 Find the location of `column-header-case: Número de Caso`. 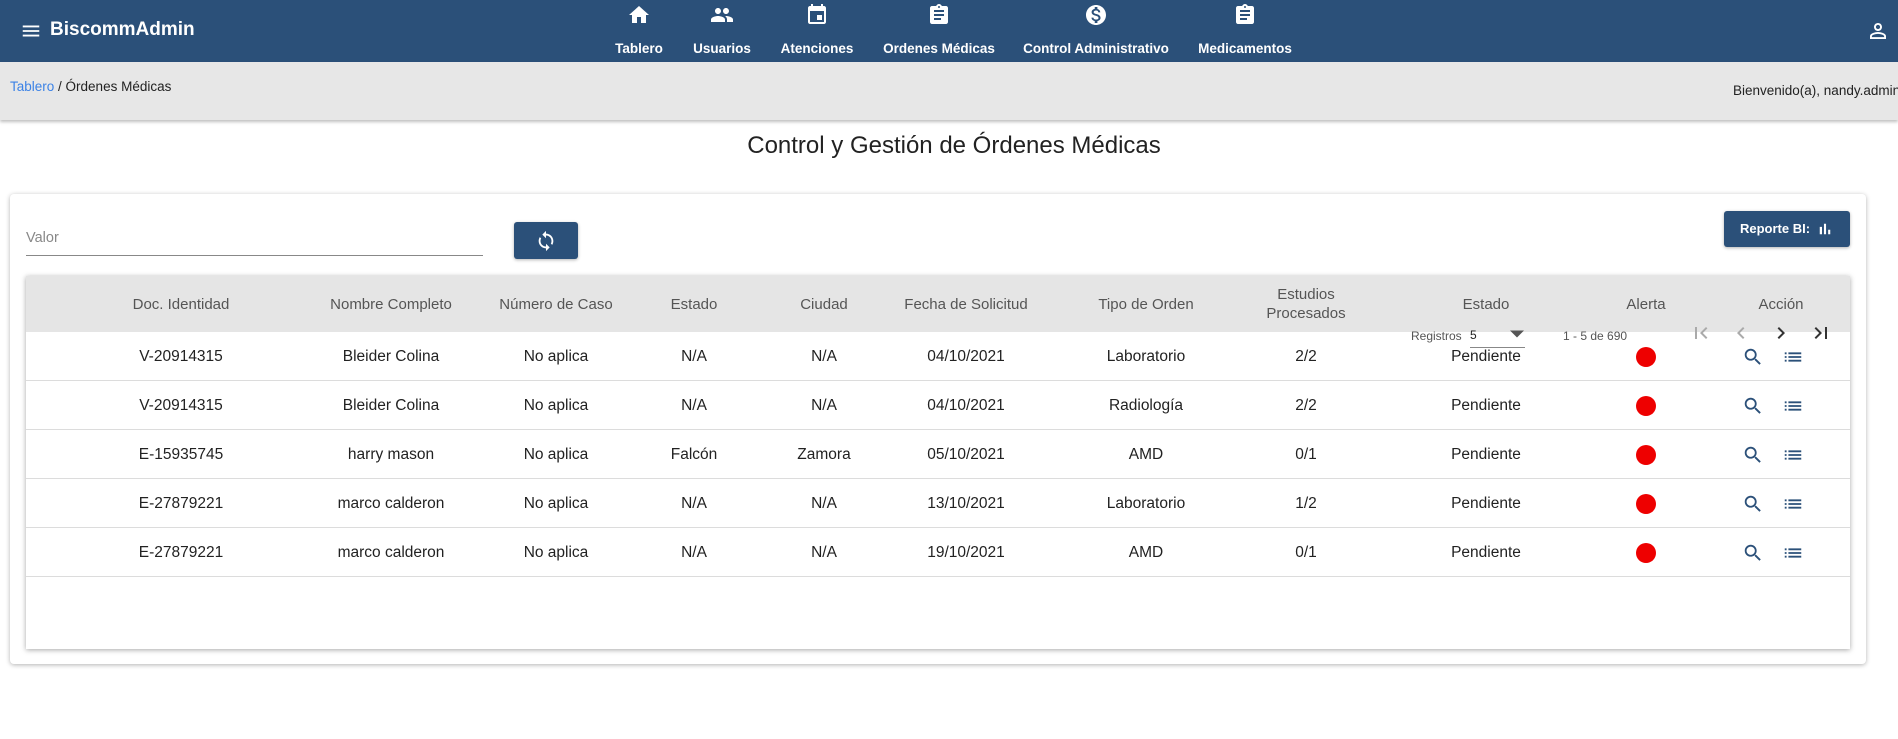

column-header-case: Número de Caso is located at coordinates (556, 304).